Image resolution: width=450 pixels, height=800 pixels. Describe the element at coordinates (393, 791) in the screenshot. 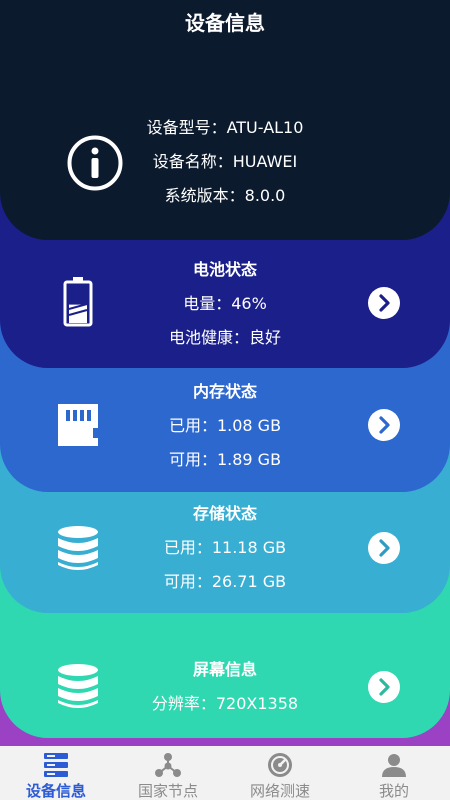

I see `tab-label: 我的` at that location.